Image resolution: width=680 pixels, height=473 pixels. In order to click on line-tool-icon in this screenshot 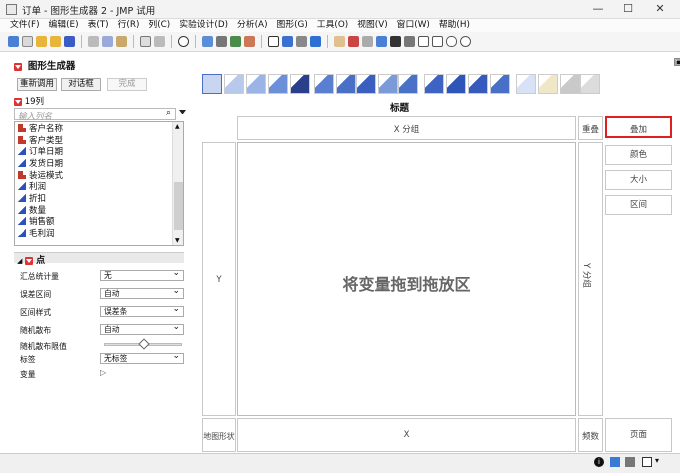, I will do `click(409, 41)`.